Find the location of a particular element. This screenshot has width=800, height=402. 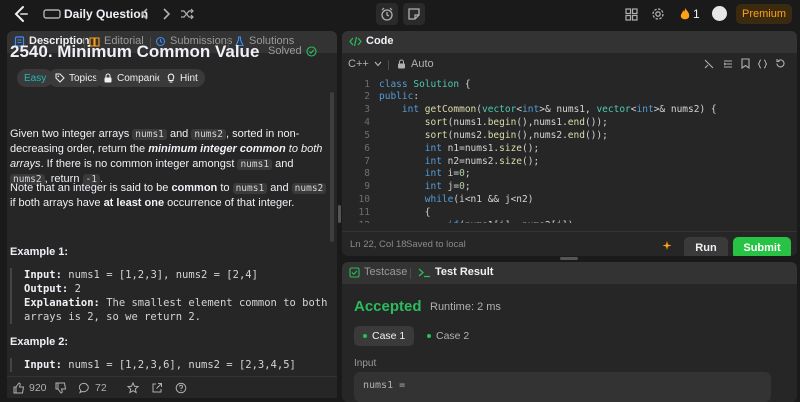

tab-testcase-label: Testcase is located at coordinates (386, 272).